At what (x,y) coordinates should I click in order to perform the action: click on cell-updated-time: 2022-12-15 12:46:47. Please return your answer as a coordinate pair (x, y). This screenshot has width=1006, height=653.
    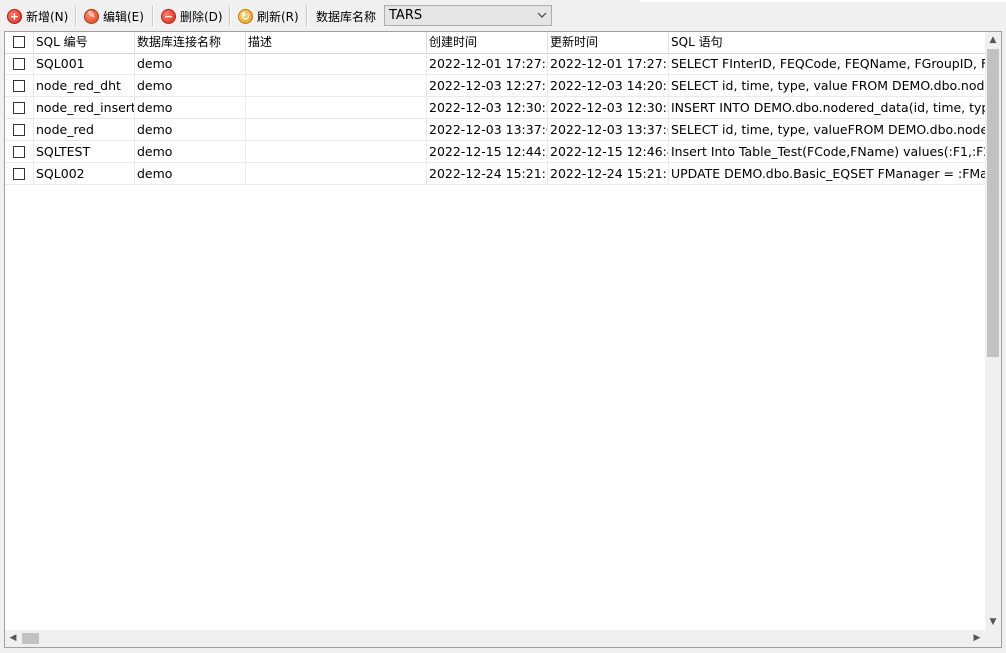
    Looking at the image, I should click on (608, 152).